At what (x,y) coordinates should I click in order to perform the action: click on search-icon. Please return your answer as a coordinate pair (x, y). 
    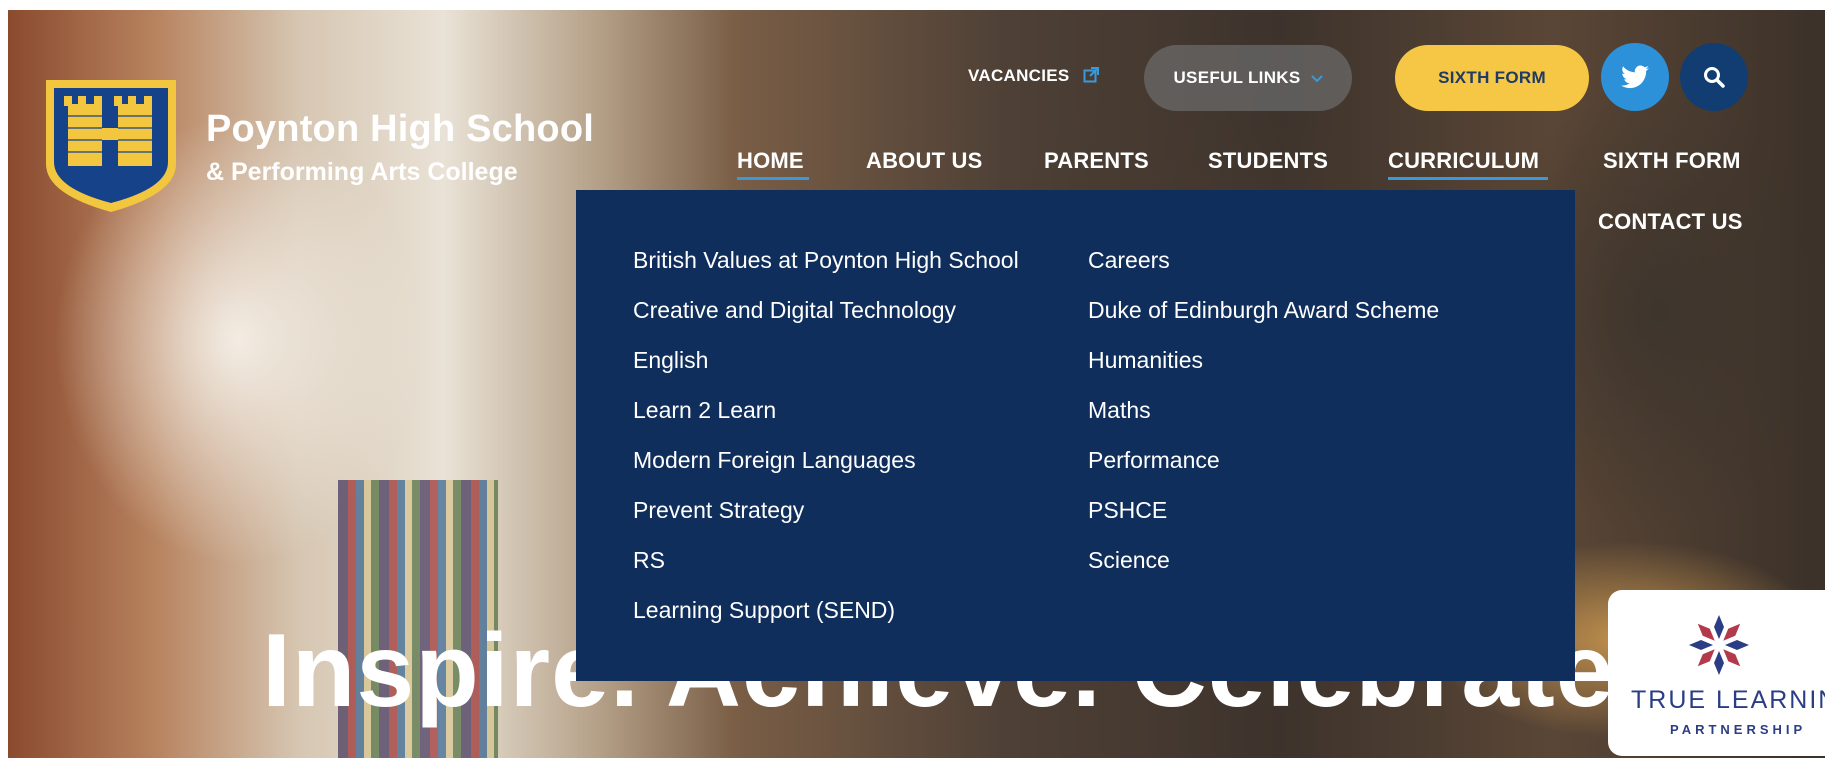
    Looking at the image, I should click on (1714, 77).